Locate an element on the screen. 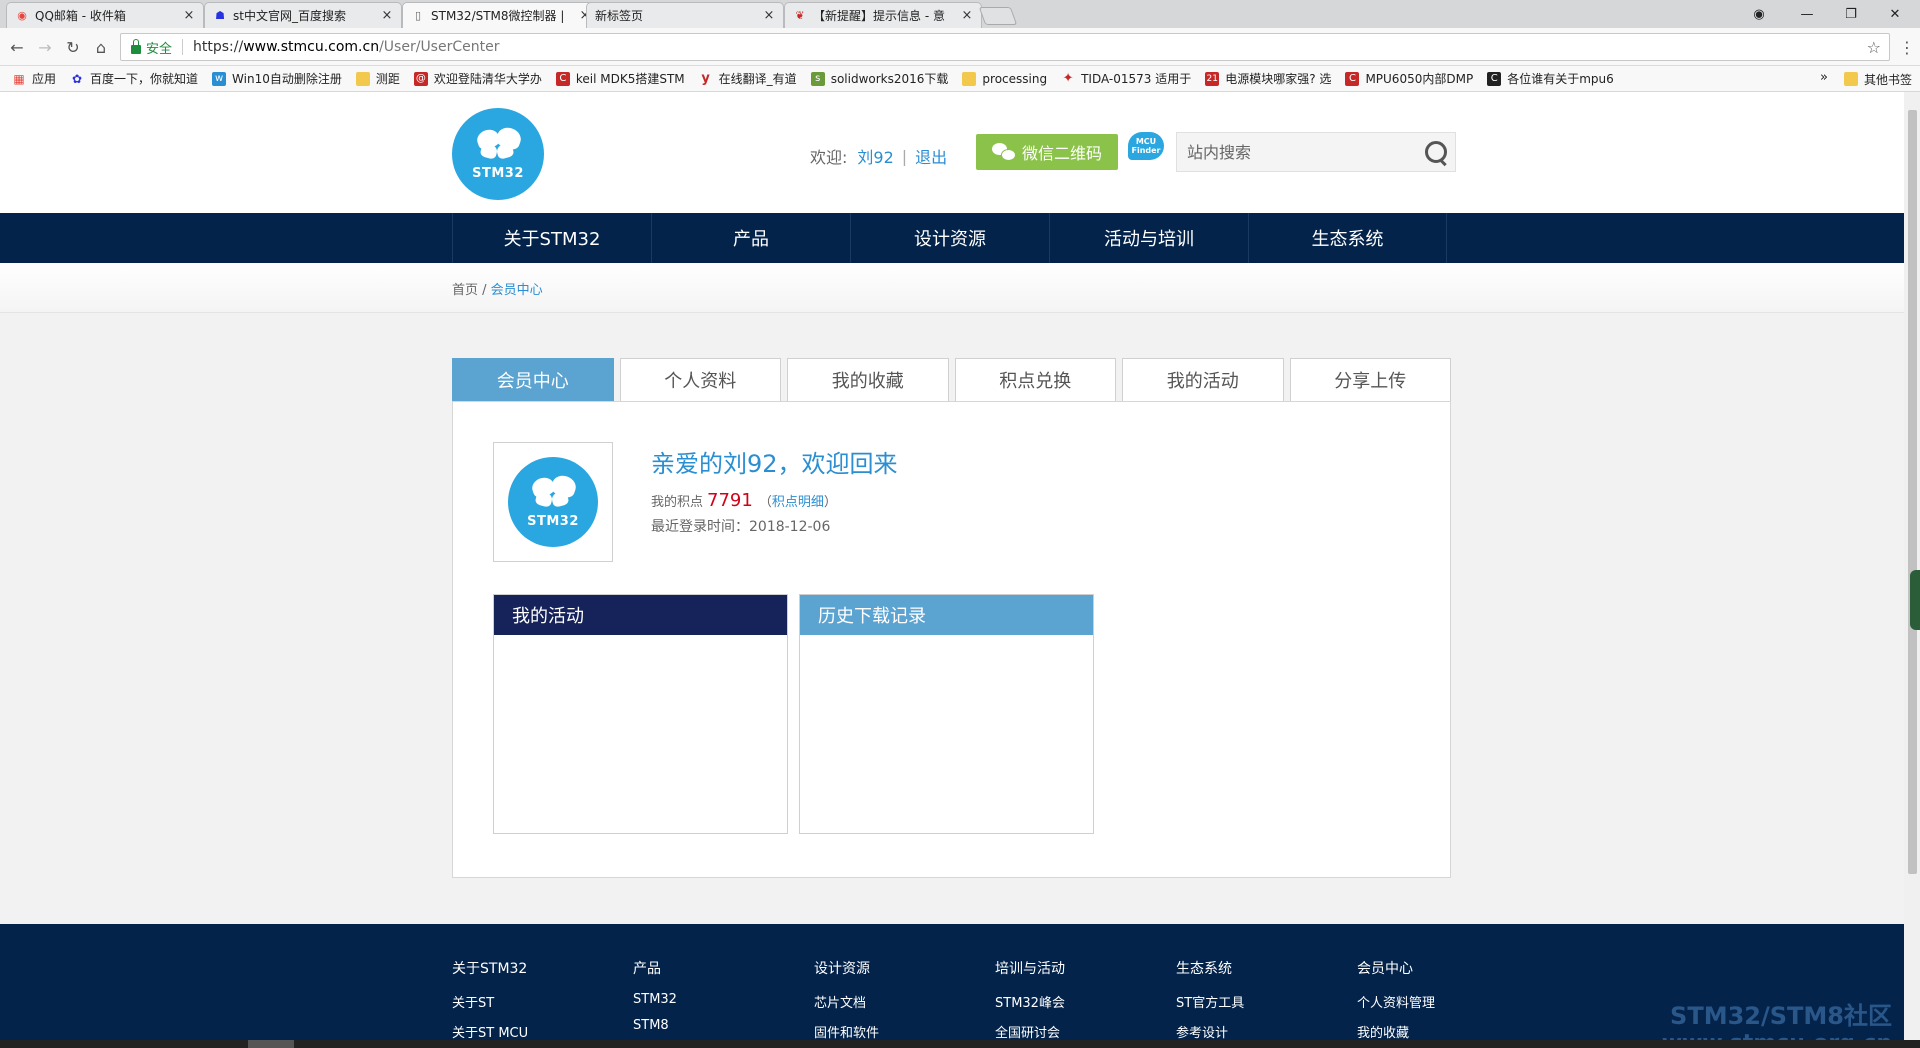 The height and width of the screenshot is (1048, 1920). nav-item-products: 产品 is located at coordinates (750, 238).